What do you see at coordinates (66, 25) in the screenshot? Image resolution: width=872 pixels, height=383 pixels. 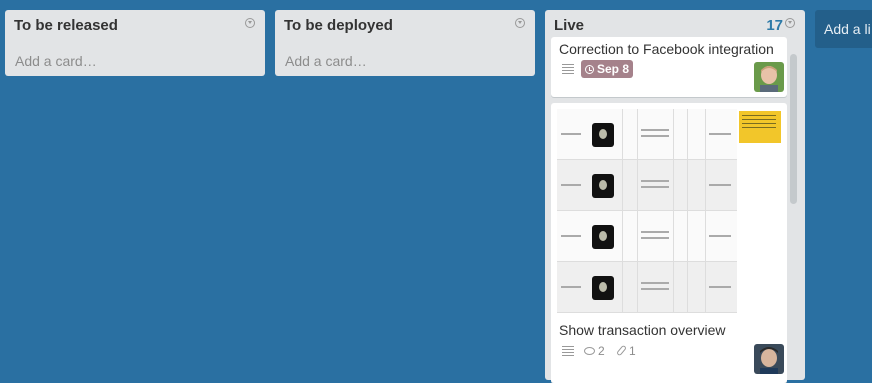 I see `list-title: To be released` at bounding box center [66, 25].